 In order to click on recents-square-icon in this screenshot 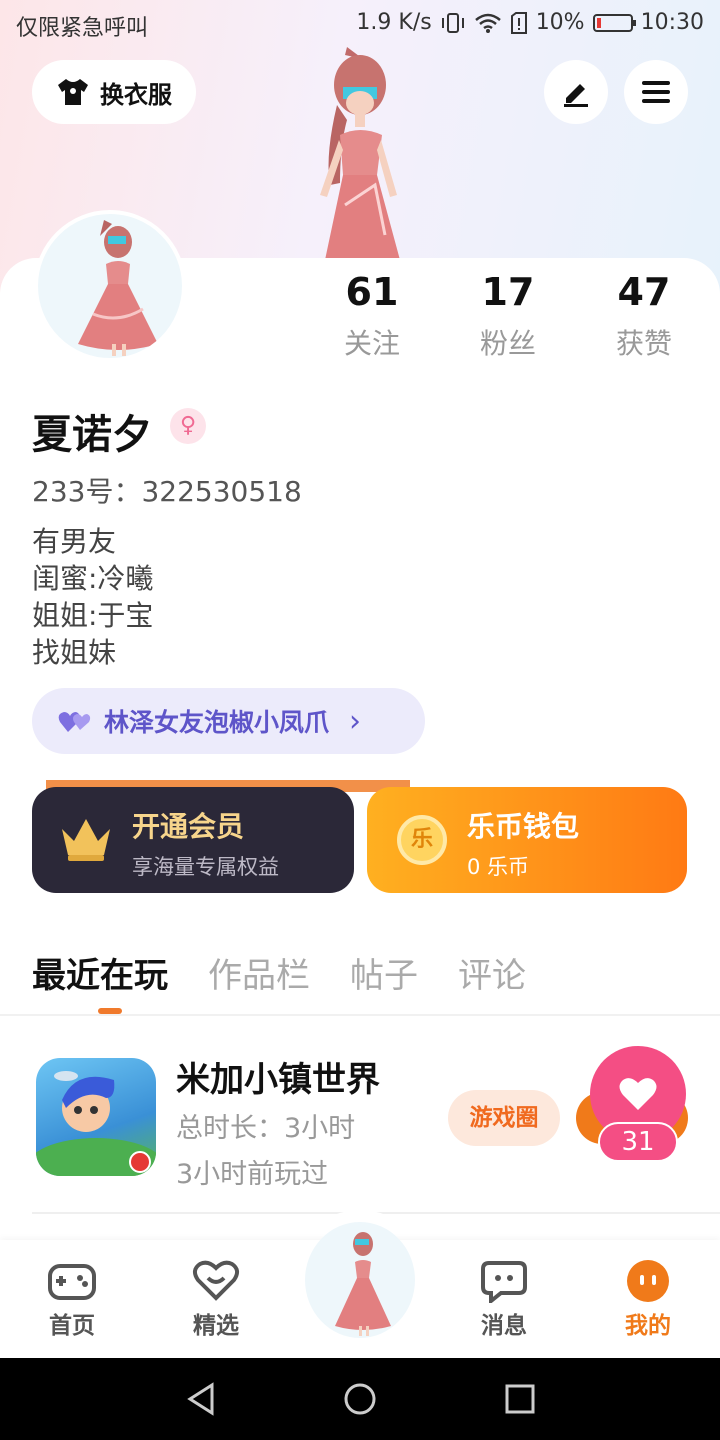, I will do `click(520, 1399)`.